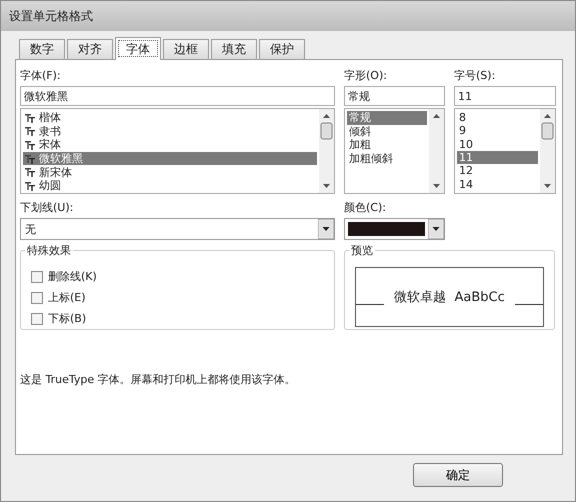  Describe the element at coordinates (177, 276) in the screenshot. I see `checkbox: 删除线(K)` at that location.